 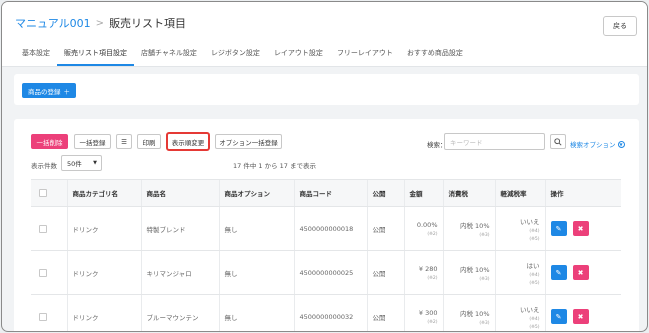 What do you see at coordinates (188, 141) in the screenshot?
I see `reorder-button: 表示順変更` at bounding box center [188, 141].